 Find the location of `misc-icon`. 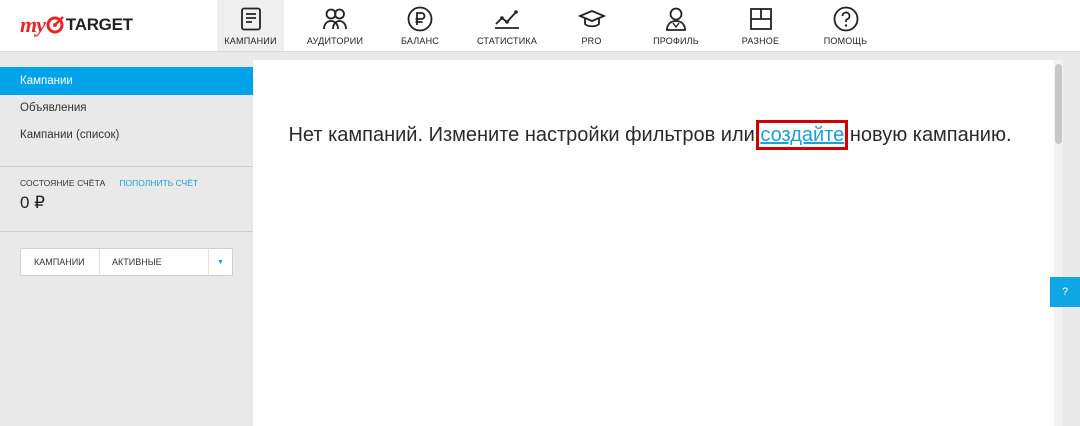

misc-icon is located at coordinates (761, 19).